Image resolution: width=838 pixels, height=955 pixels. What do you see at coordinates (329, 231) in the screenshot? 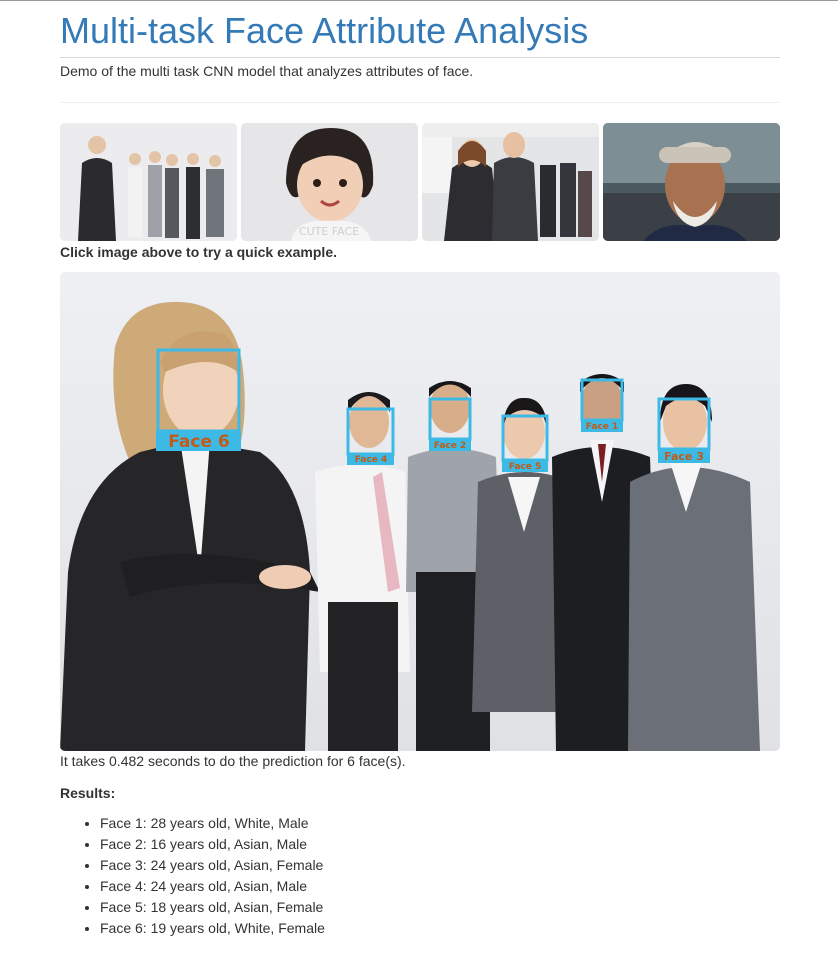
I see `thumbnail-watermark: CUTE FACE` at bounding box center [329, 231].